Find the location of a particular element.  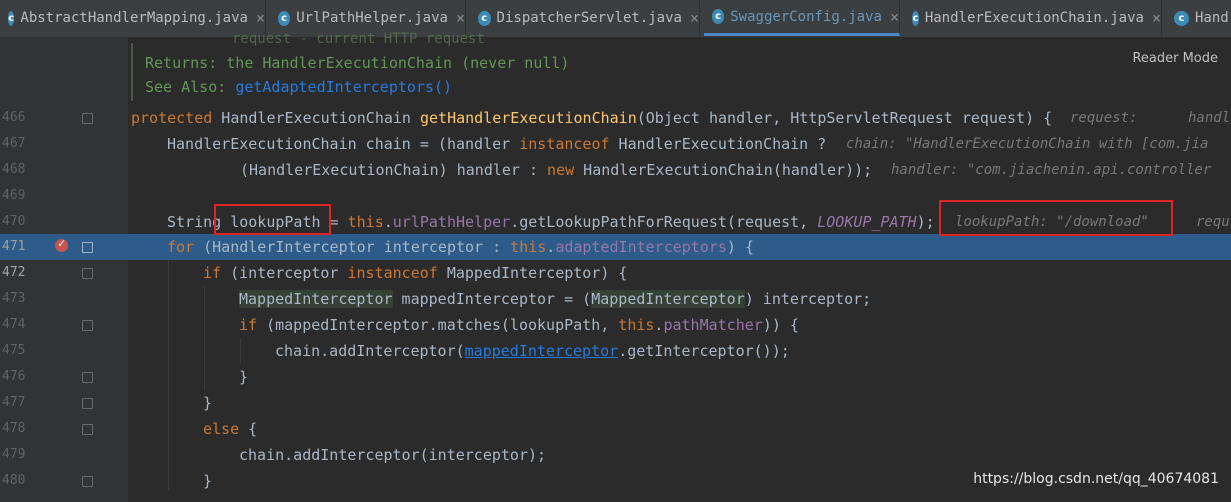

variable-link: mappedInterceptor is located at coordinates (542, 351).